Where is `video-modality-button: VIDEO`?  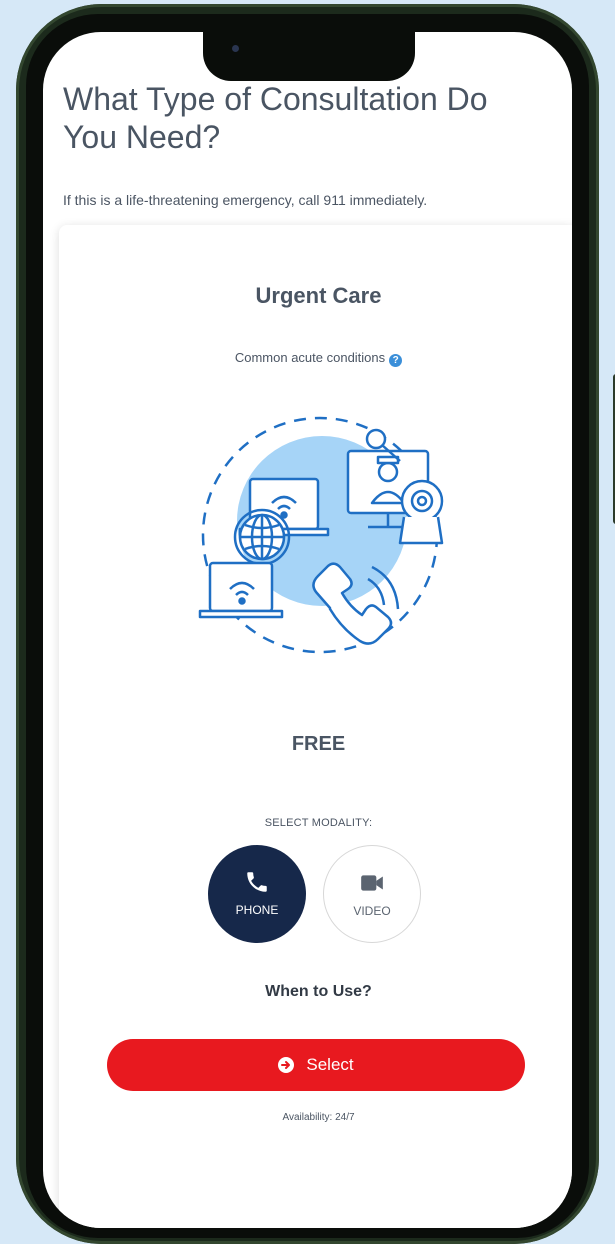
video-modality-button: VIDEO is located at coordinates (372, 894).